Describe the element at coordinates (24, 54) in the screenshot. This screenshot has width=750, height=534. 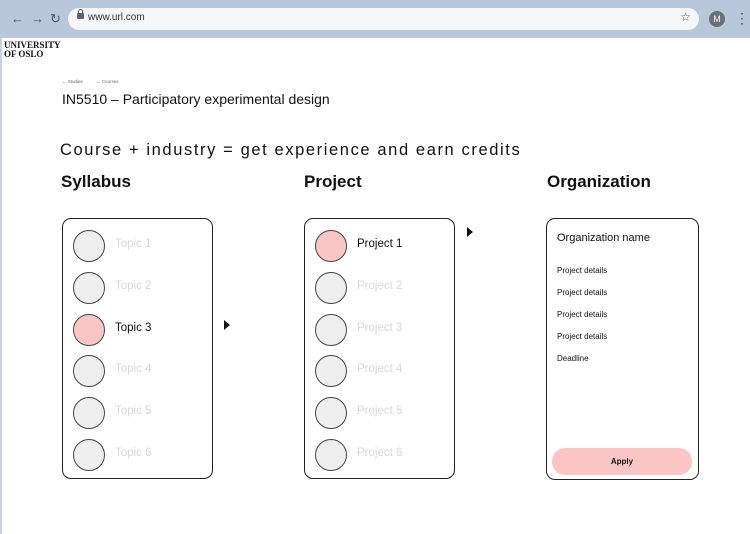
I see `logo-line-2: OF OSLO` at that location.